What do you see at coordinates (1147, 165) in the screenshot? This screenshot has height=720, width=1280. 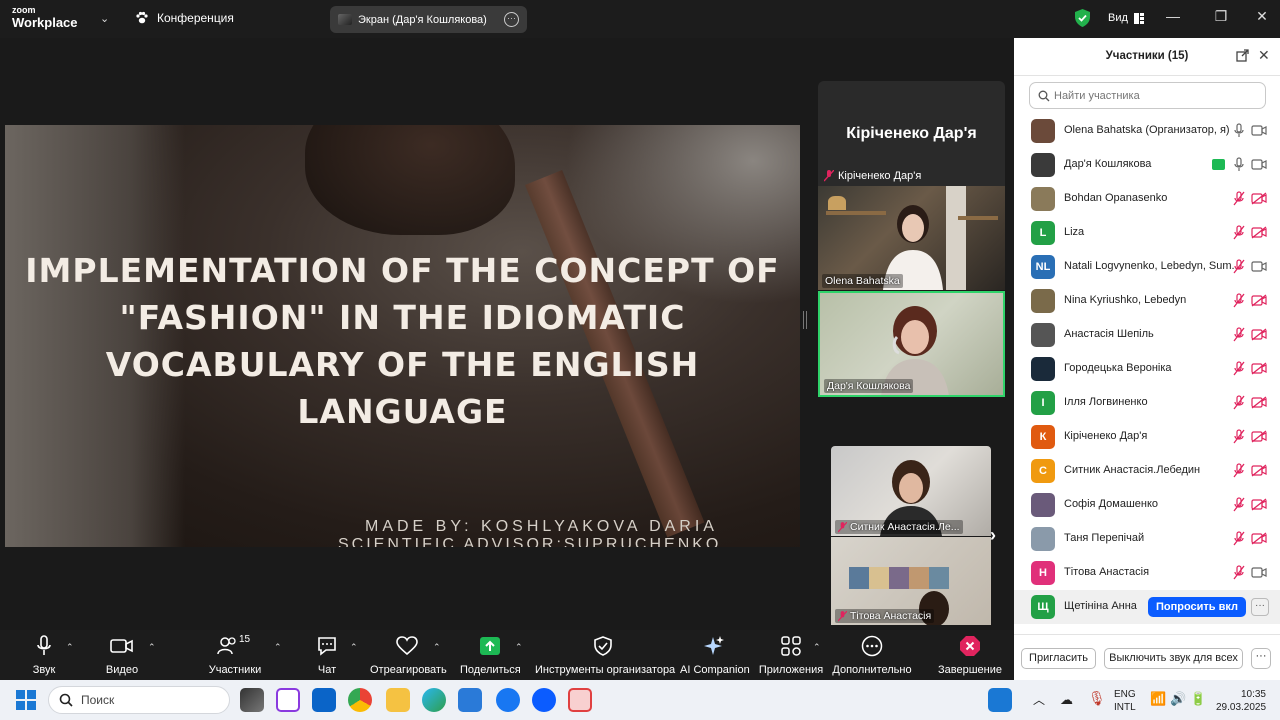 I see `participant-row: Дар'я Кошлякова` at bounding box center [1147, 165].